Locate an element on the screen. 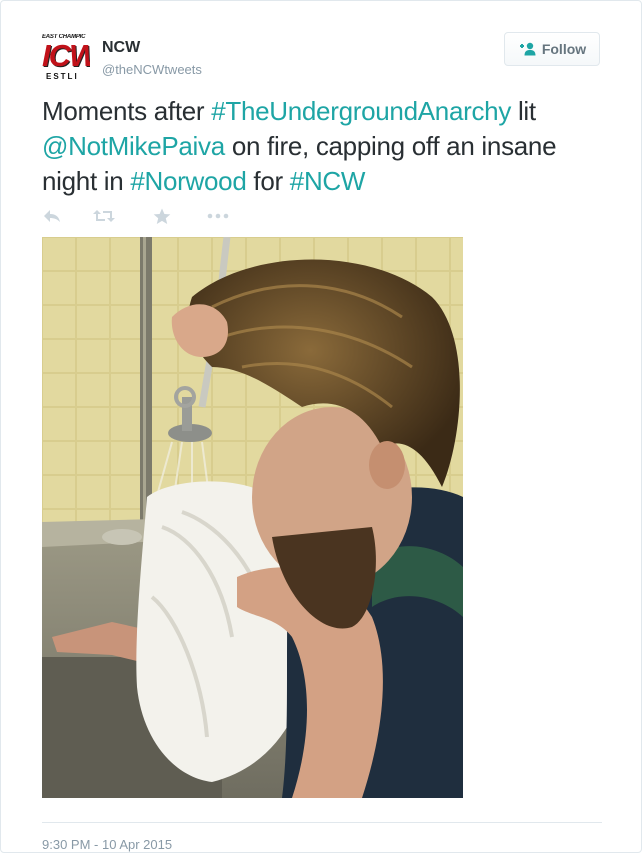 This screenshot has width=642, height=853. follow-button-label: Follow is located at coordinates (564, 49).